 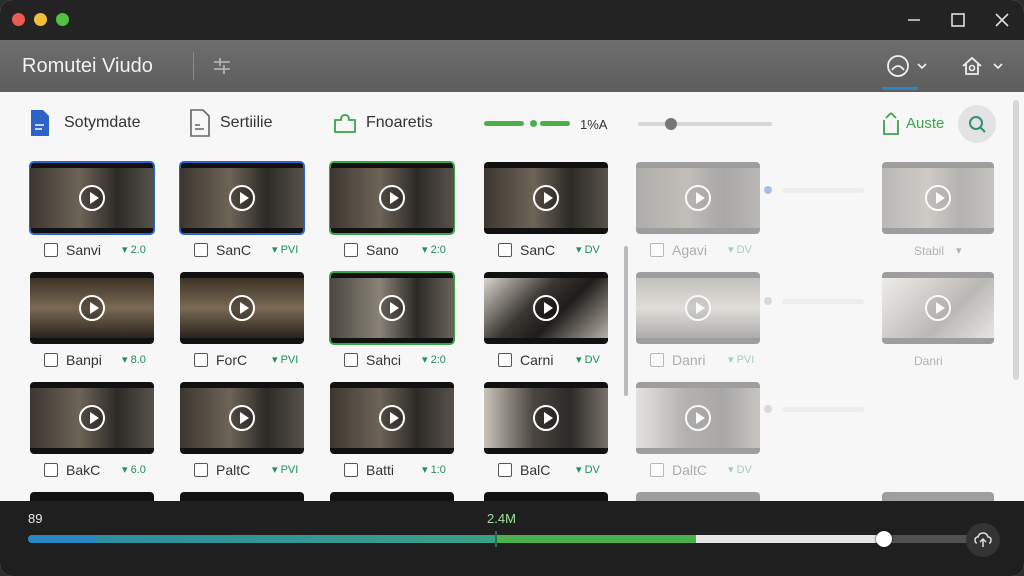 What do you see at coordinates (958, 20) in the screenshot?
I see `maximize-icon` at bounding box center [958, 20].